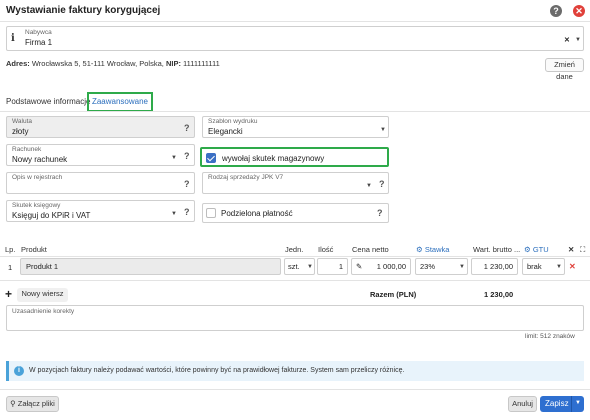  Describe the element at coordinates (10, 267) in the screenshot. I see `row-lp: 1` at that location.